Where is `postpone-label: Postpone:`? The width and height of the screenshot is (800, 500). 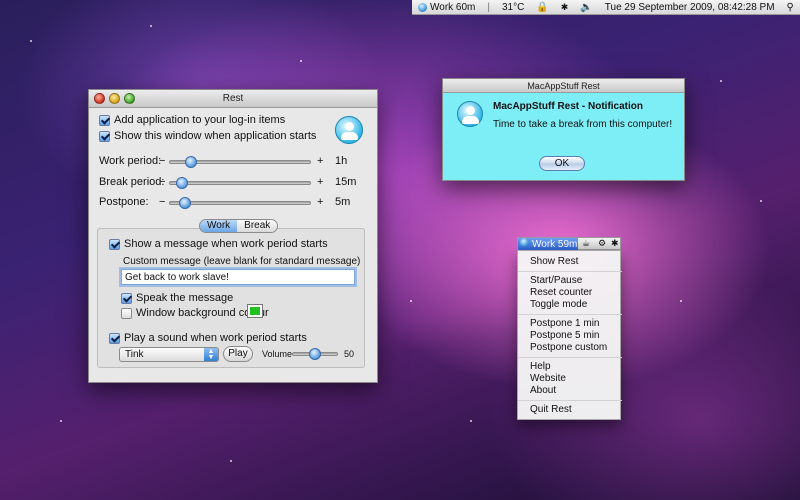 postpone-label: Postpone: is located at coordinates (124, 202).